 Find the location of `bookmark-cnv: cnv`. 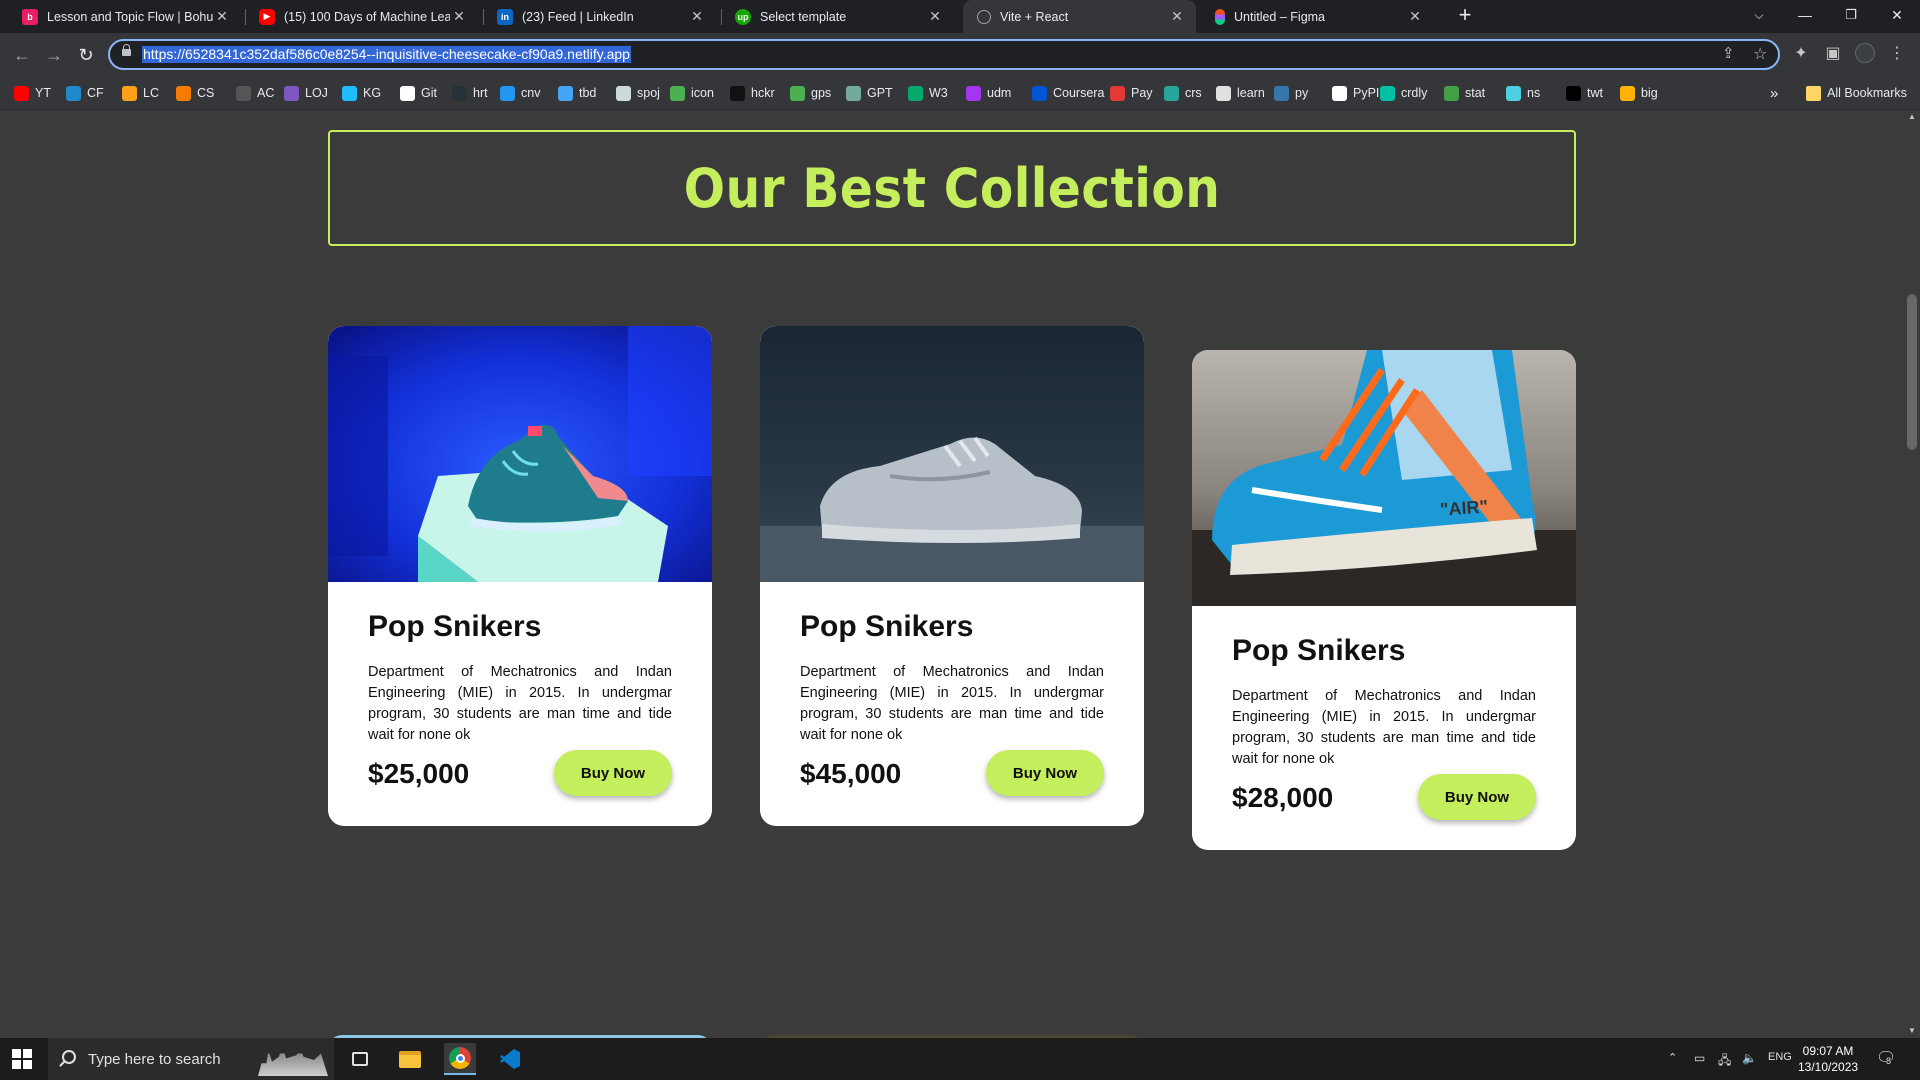

bookmark-cnv: cnv is located at coordinates (520, 93).